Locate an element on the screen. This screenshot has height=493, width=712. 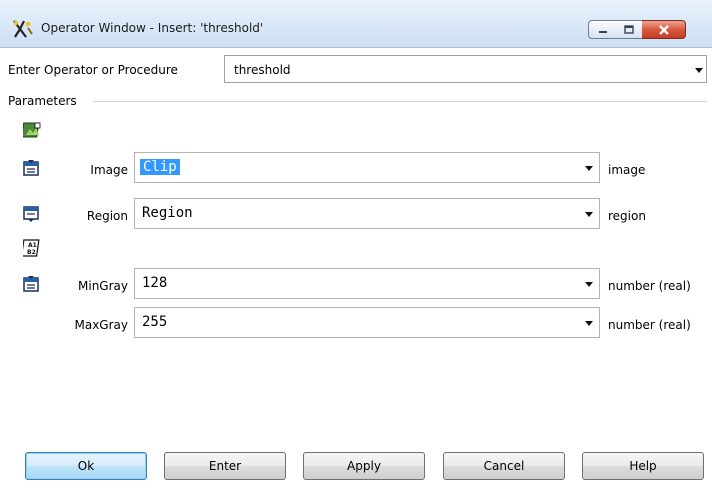
help-button: Help is located at coordinates (643, 466).